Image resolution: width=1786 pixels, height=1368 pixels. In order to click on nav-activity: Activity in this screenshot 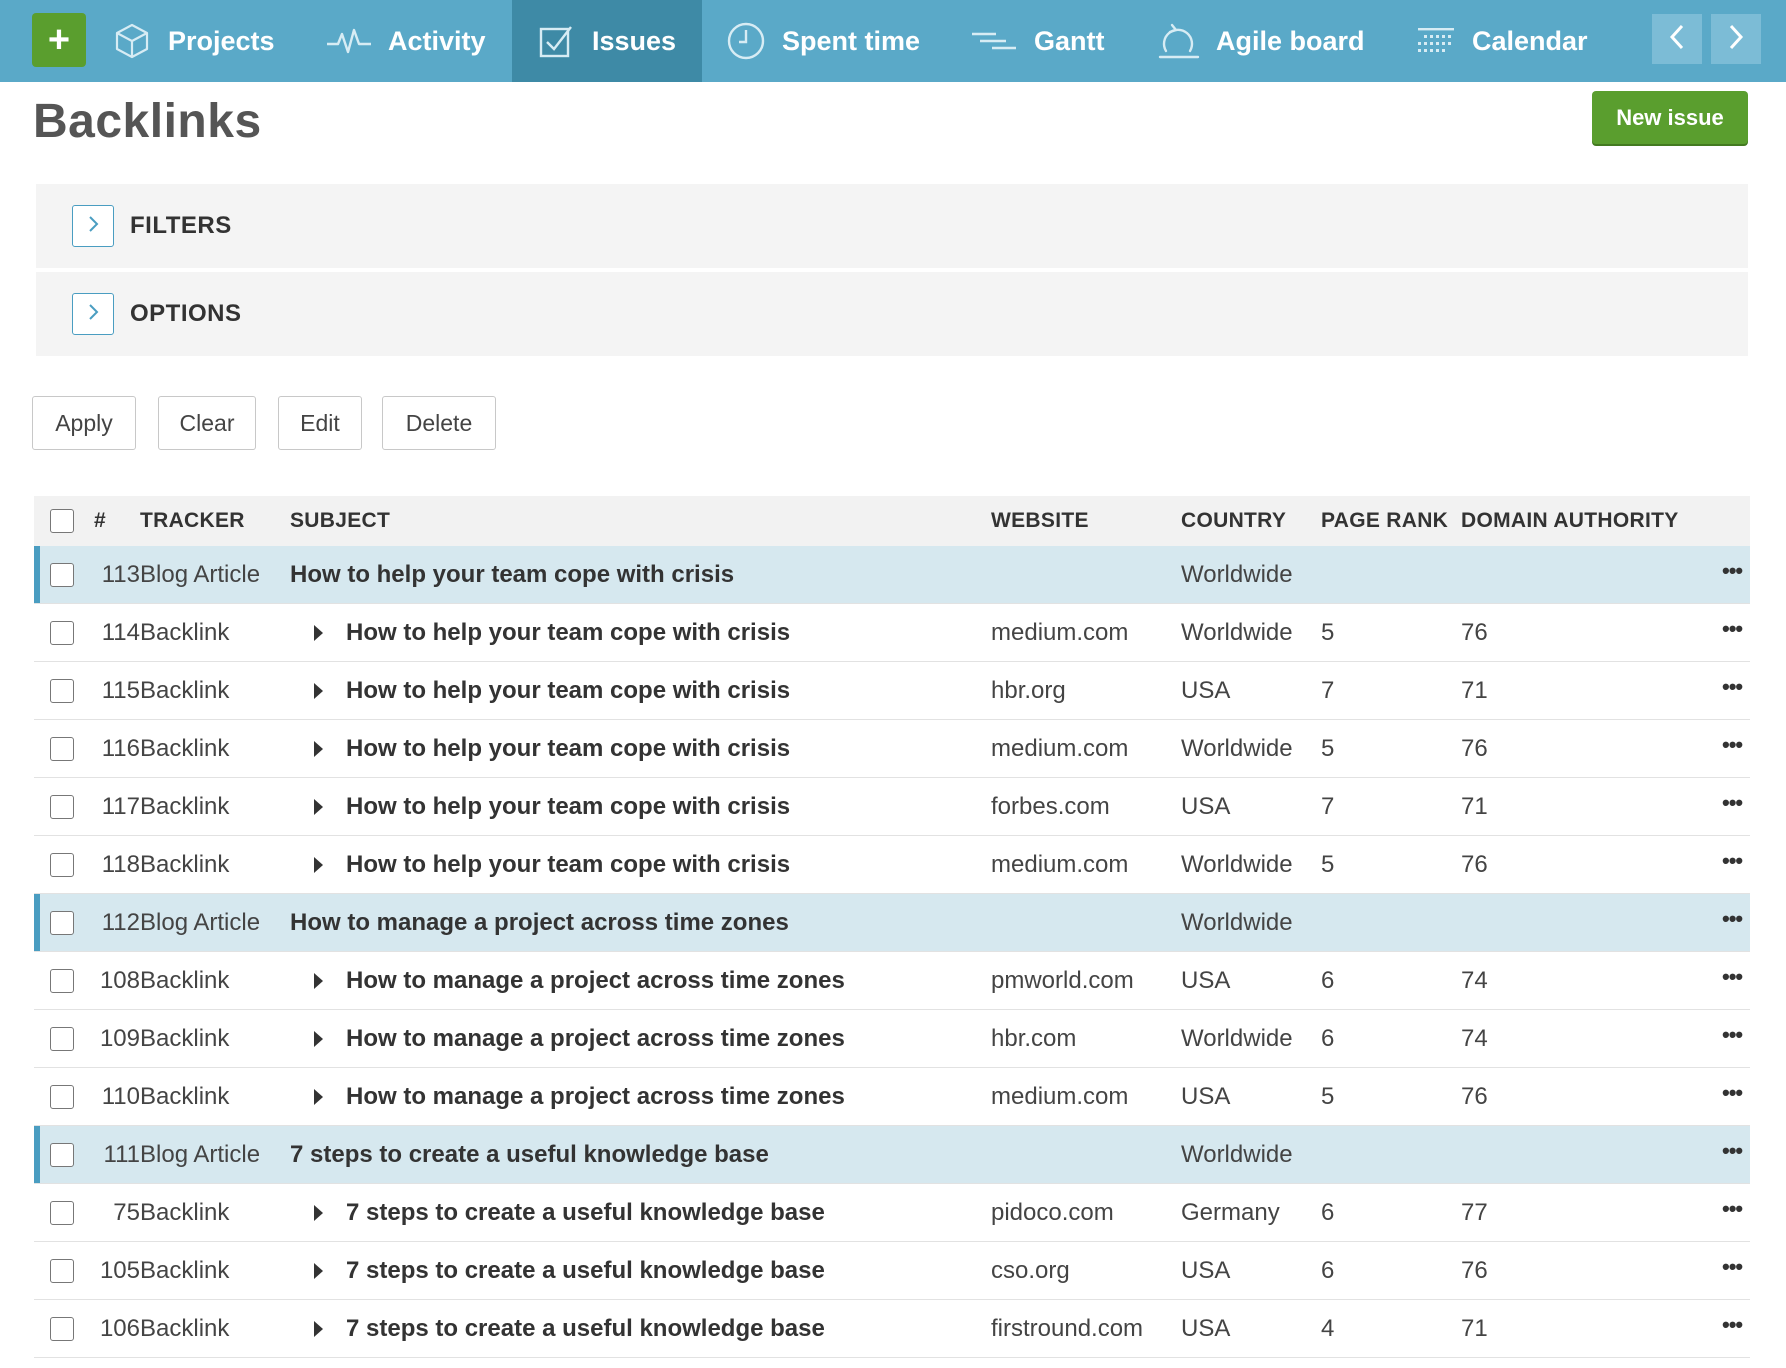, I will do `click(406, 41)`.